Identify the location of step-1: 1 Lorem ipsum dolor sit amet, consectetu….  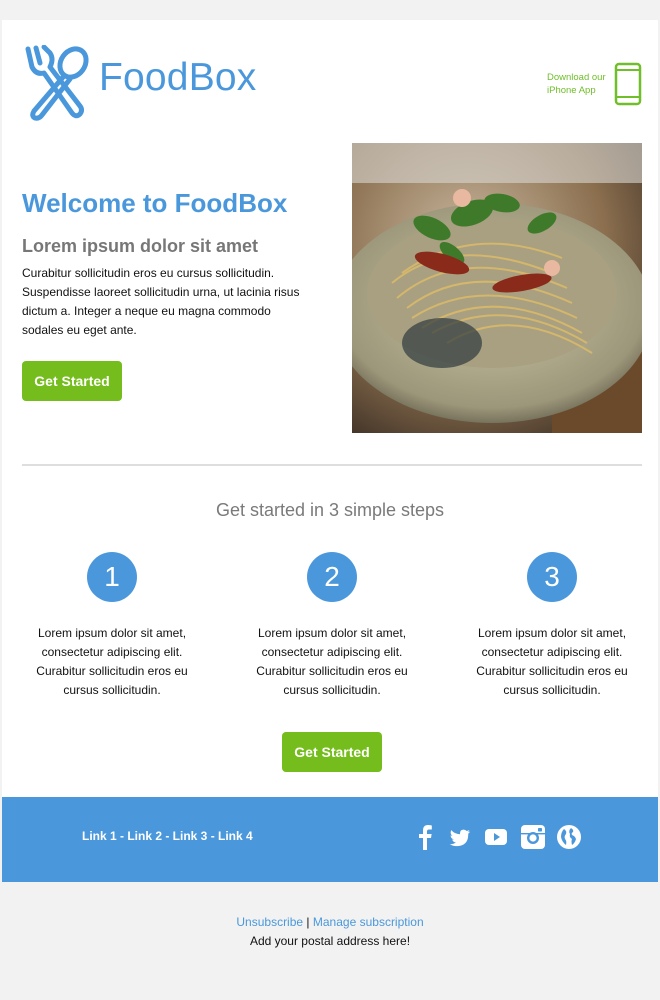
(112, 626).